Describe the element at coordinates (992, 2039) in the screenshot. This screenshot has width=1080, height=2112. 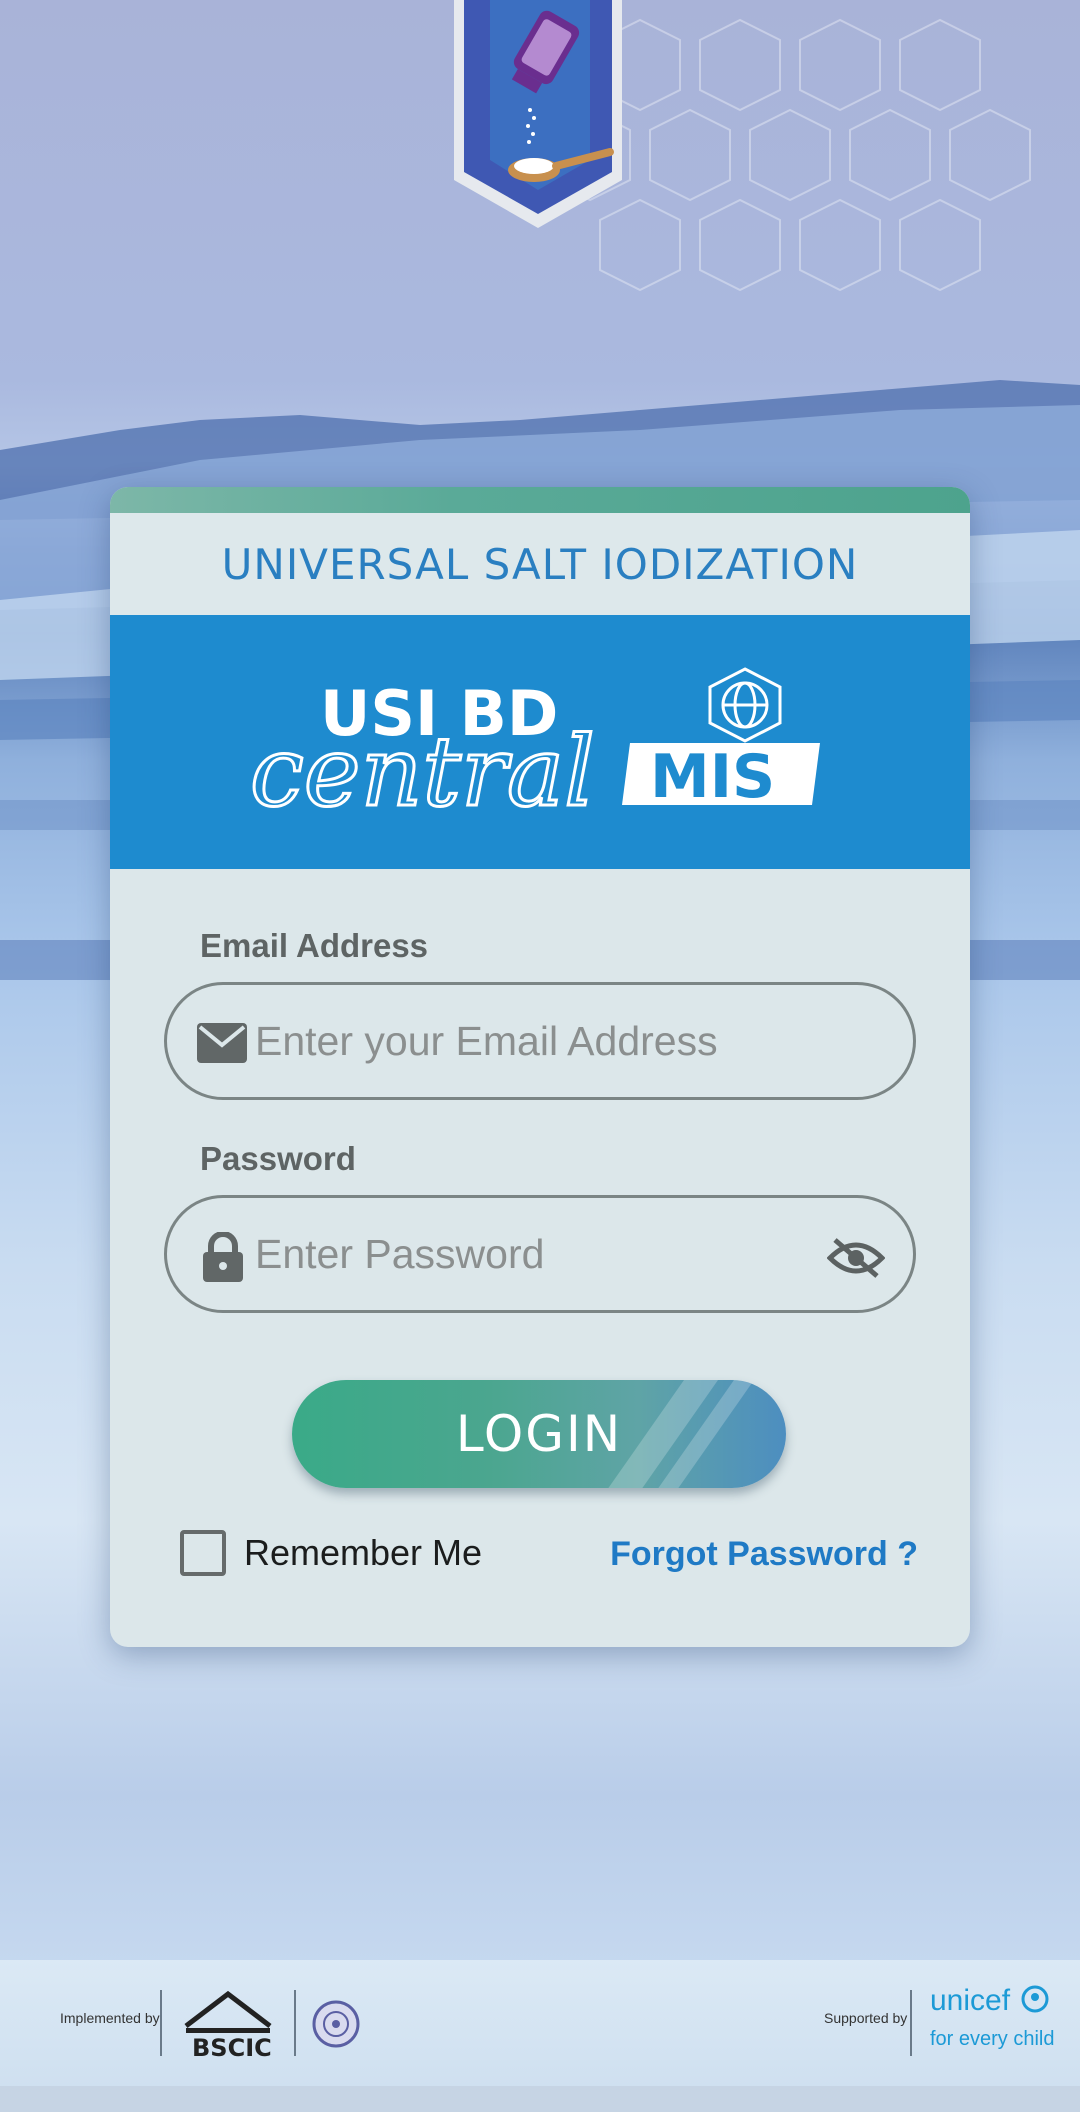
I see `unicef-tagline: for every child` at that location.